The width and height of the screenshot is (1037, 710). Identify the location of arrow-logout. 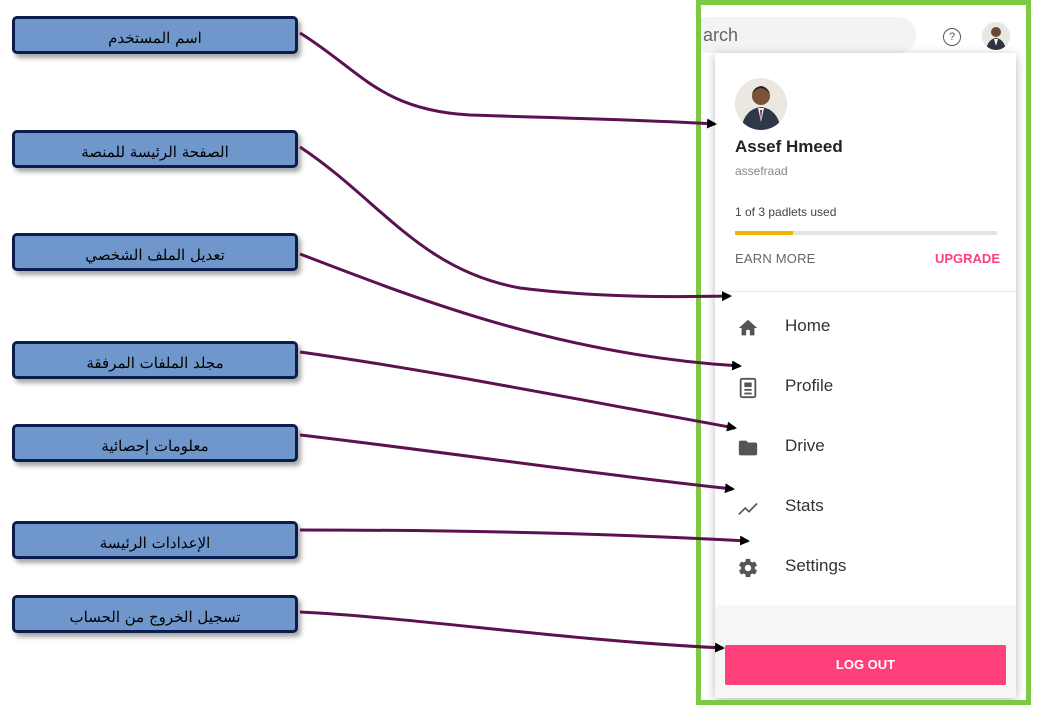
(512, 631).